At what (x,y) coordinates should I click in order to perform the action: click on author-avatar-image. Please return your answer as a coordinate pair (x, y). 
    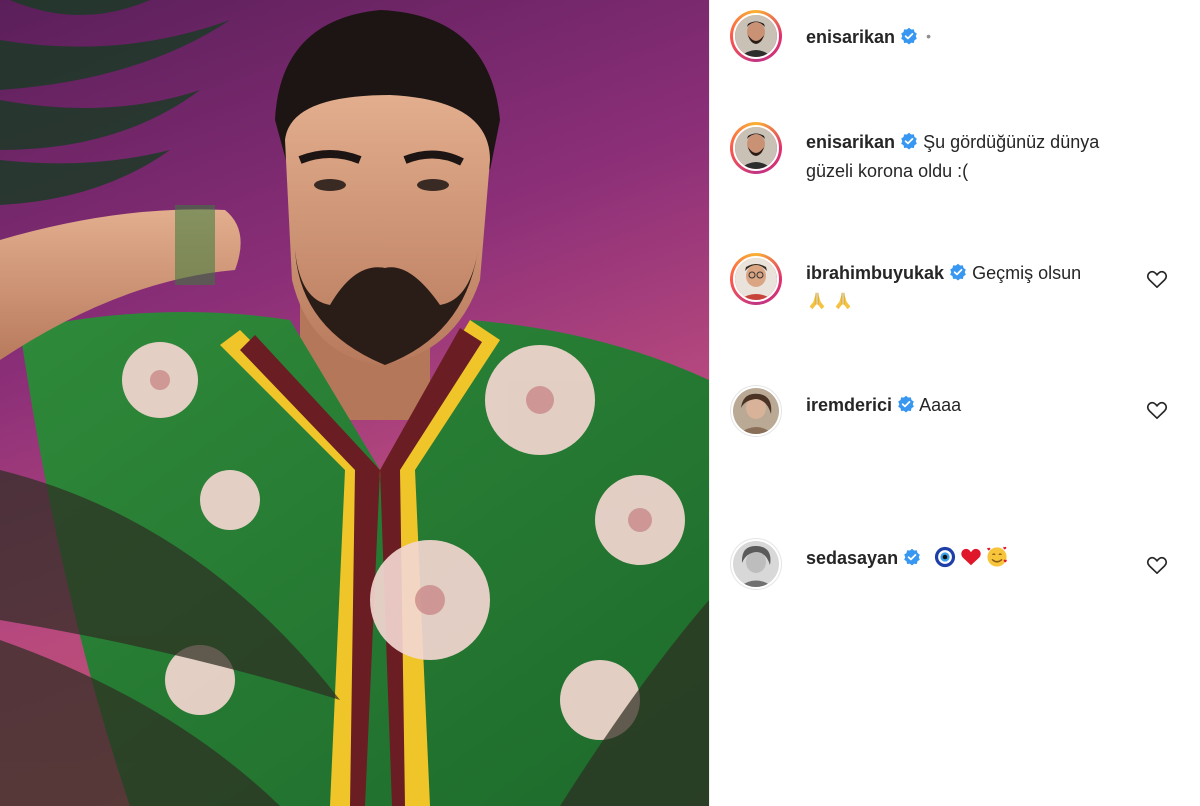
    Looking at the image, I should click on (756, 36).